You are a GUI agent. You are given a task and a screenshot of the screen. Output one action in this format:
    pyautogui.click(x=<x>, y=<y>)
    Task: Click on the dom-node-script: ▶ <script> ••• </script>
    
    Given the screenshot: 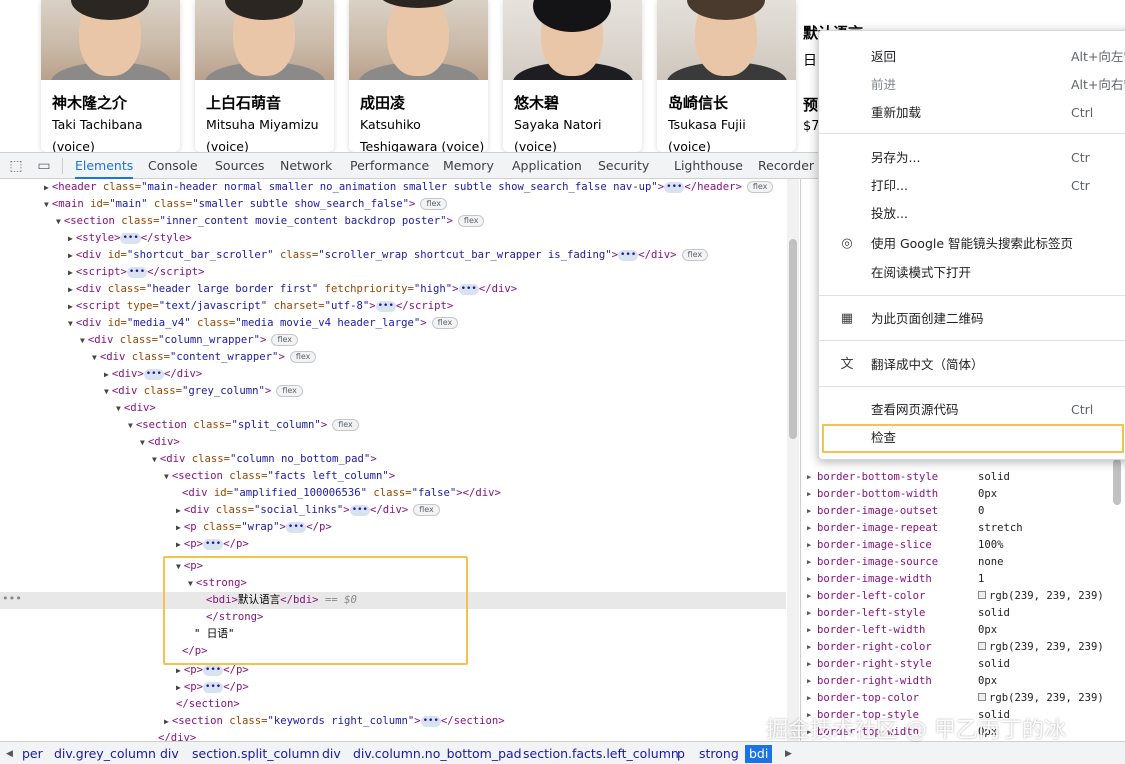 What is the action you would take?
    pyautogui.click(x=136, y=272)
    